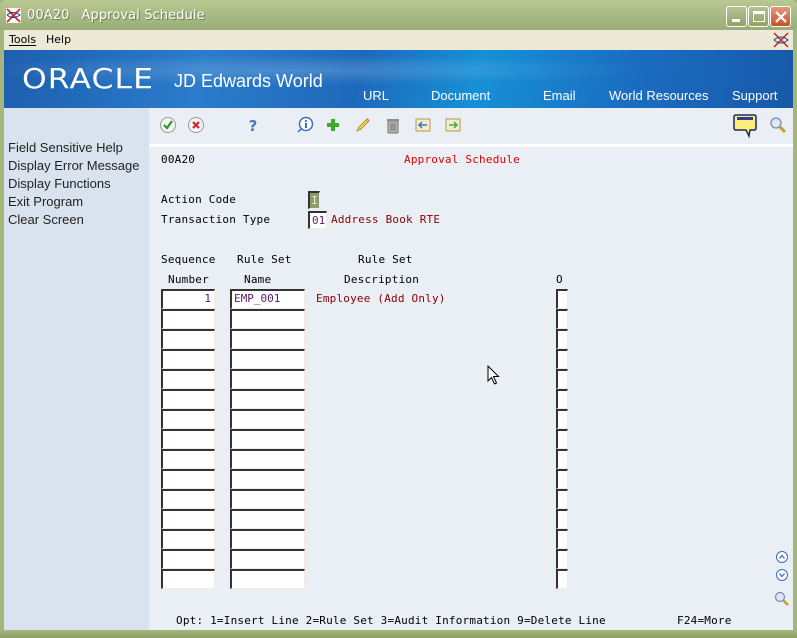  What do you see at coordinates (88, 78) in the screenshot?
I see `oracle-logo: ORACLE` at bounding box center [88, 78].